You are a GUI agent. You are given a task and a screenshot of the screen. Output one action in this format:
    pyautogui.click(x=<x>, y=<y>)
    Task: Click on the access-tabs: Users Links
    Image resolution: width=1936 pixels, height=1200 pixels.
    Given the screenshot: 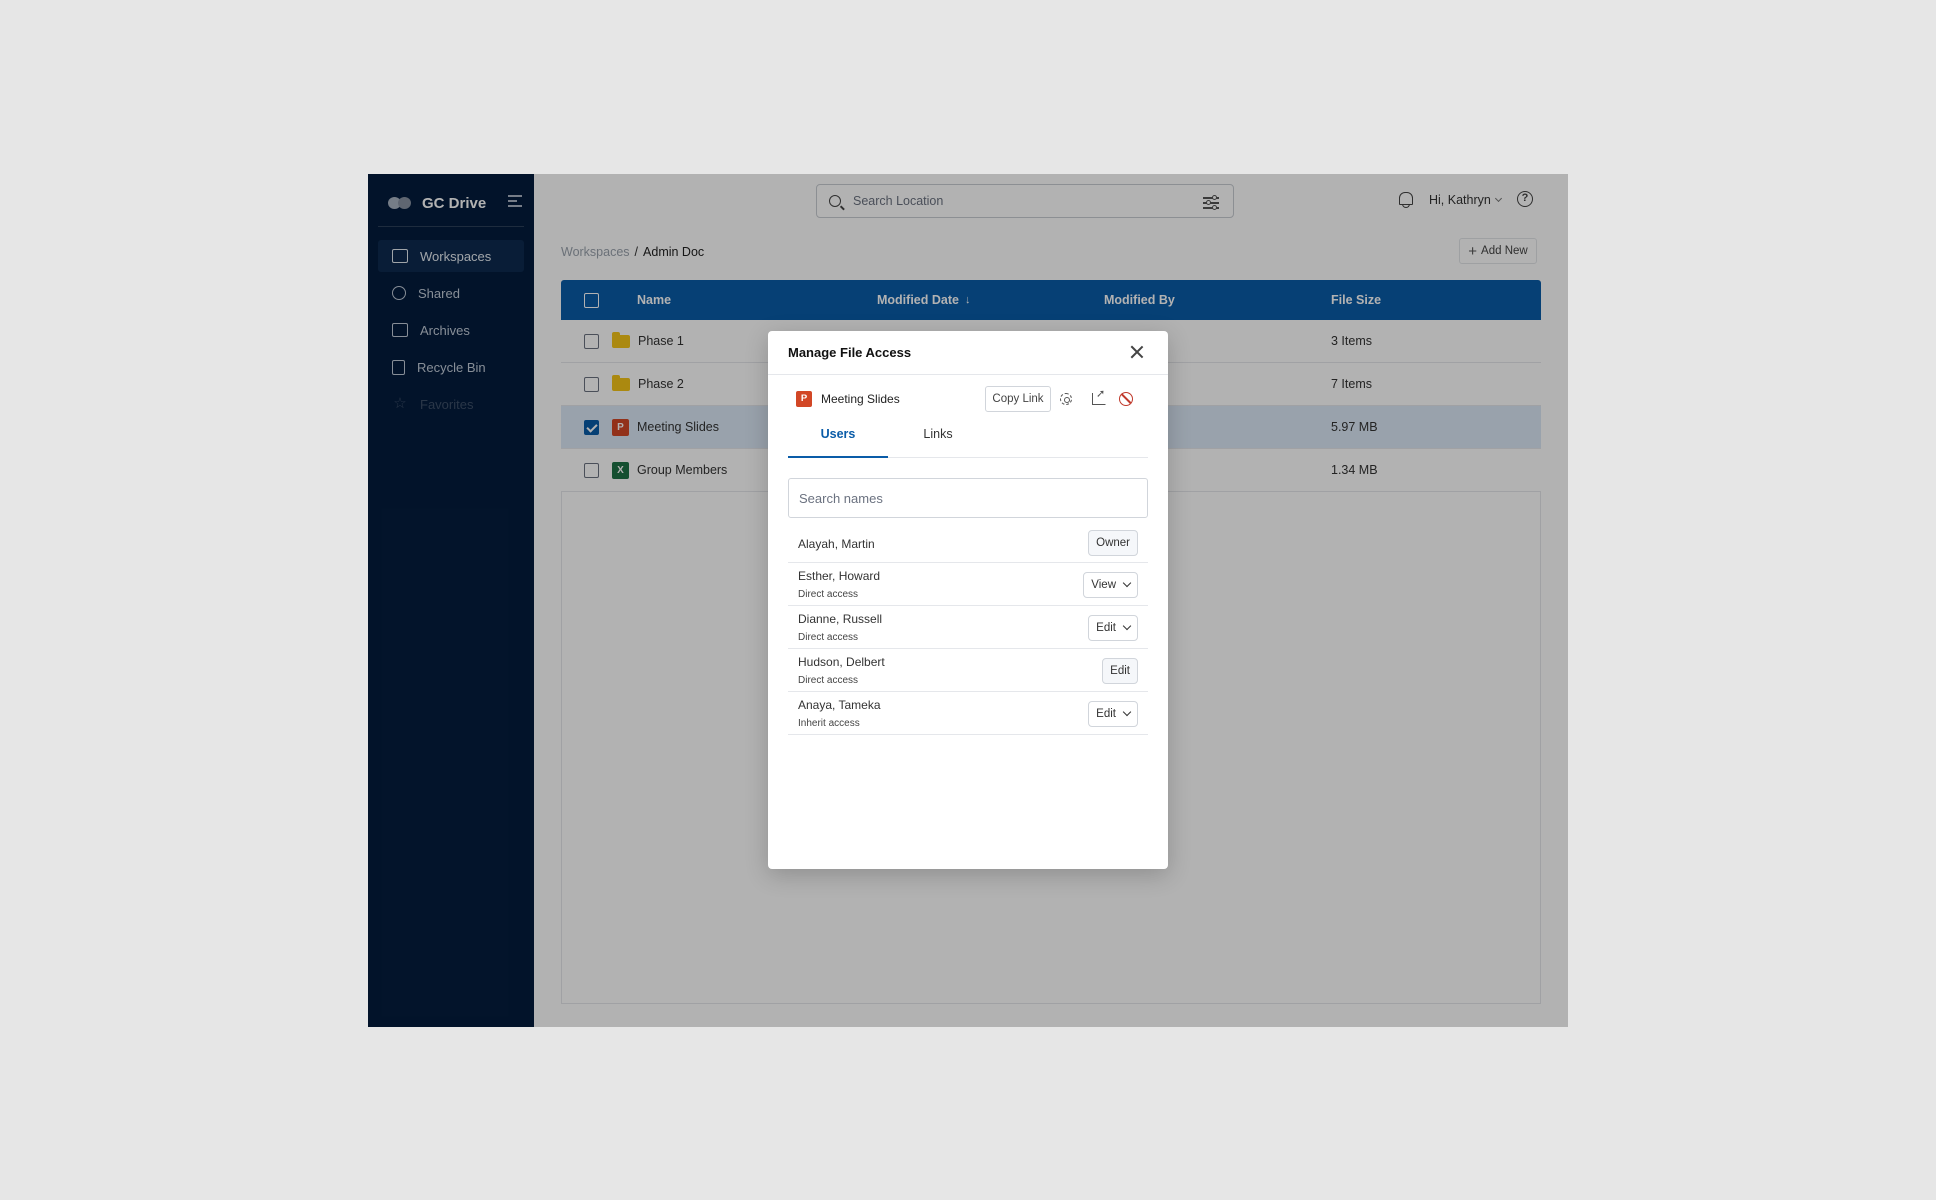 What is the action you would take?
    pyautogui.click(x=968, y=441)
    